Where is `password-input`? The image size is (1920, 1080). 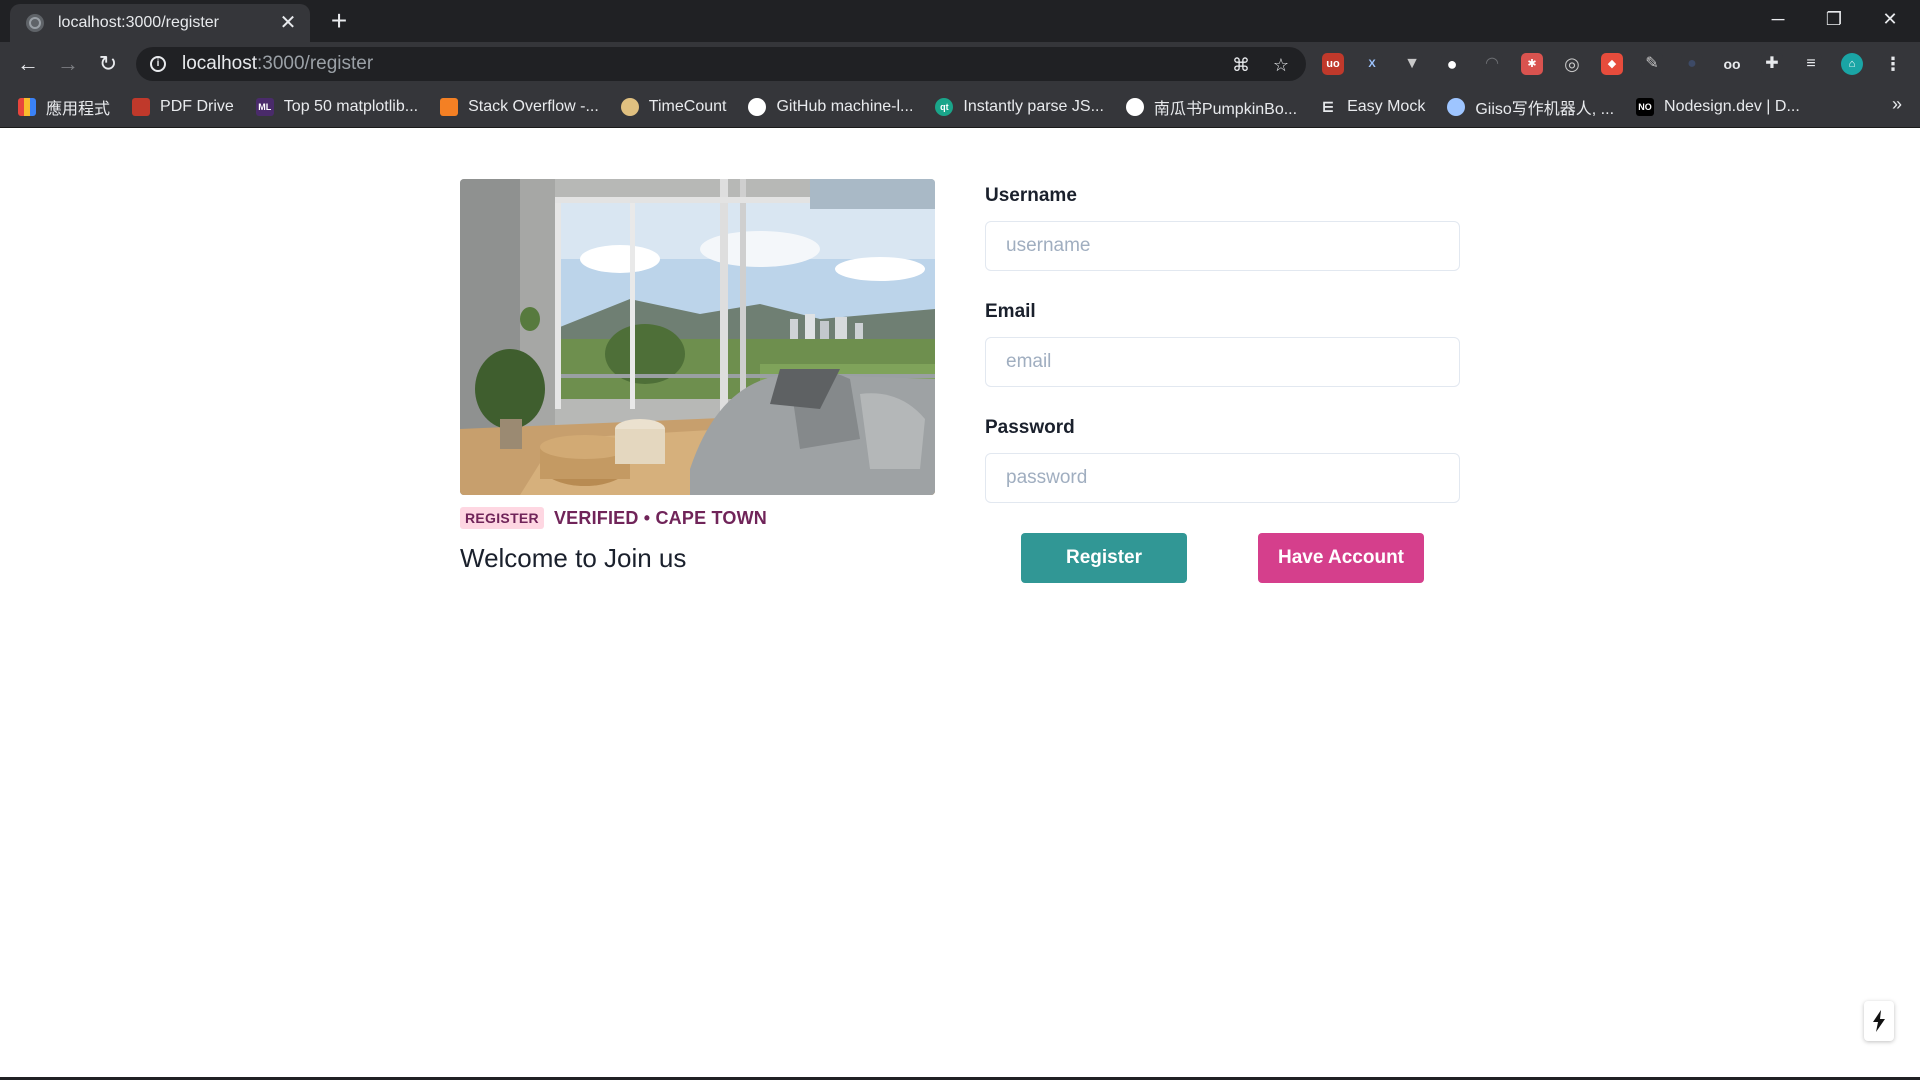 password-input is located at coordinates (1222, 478).